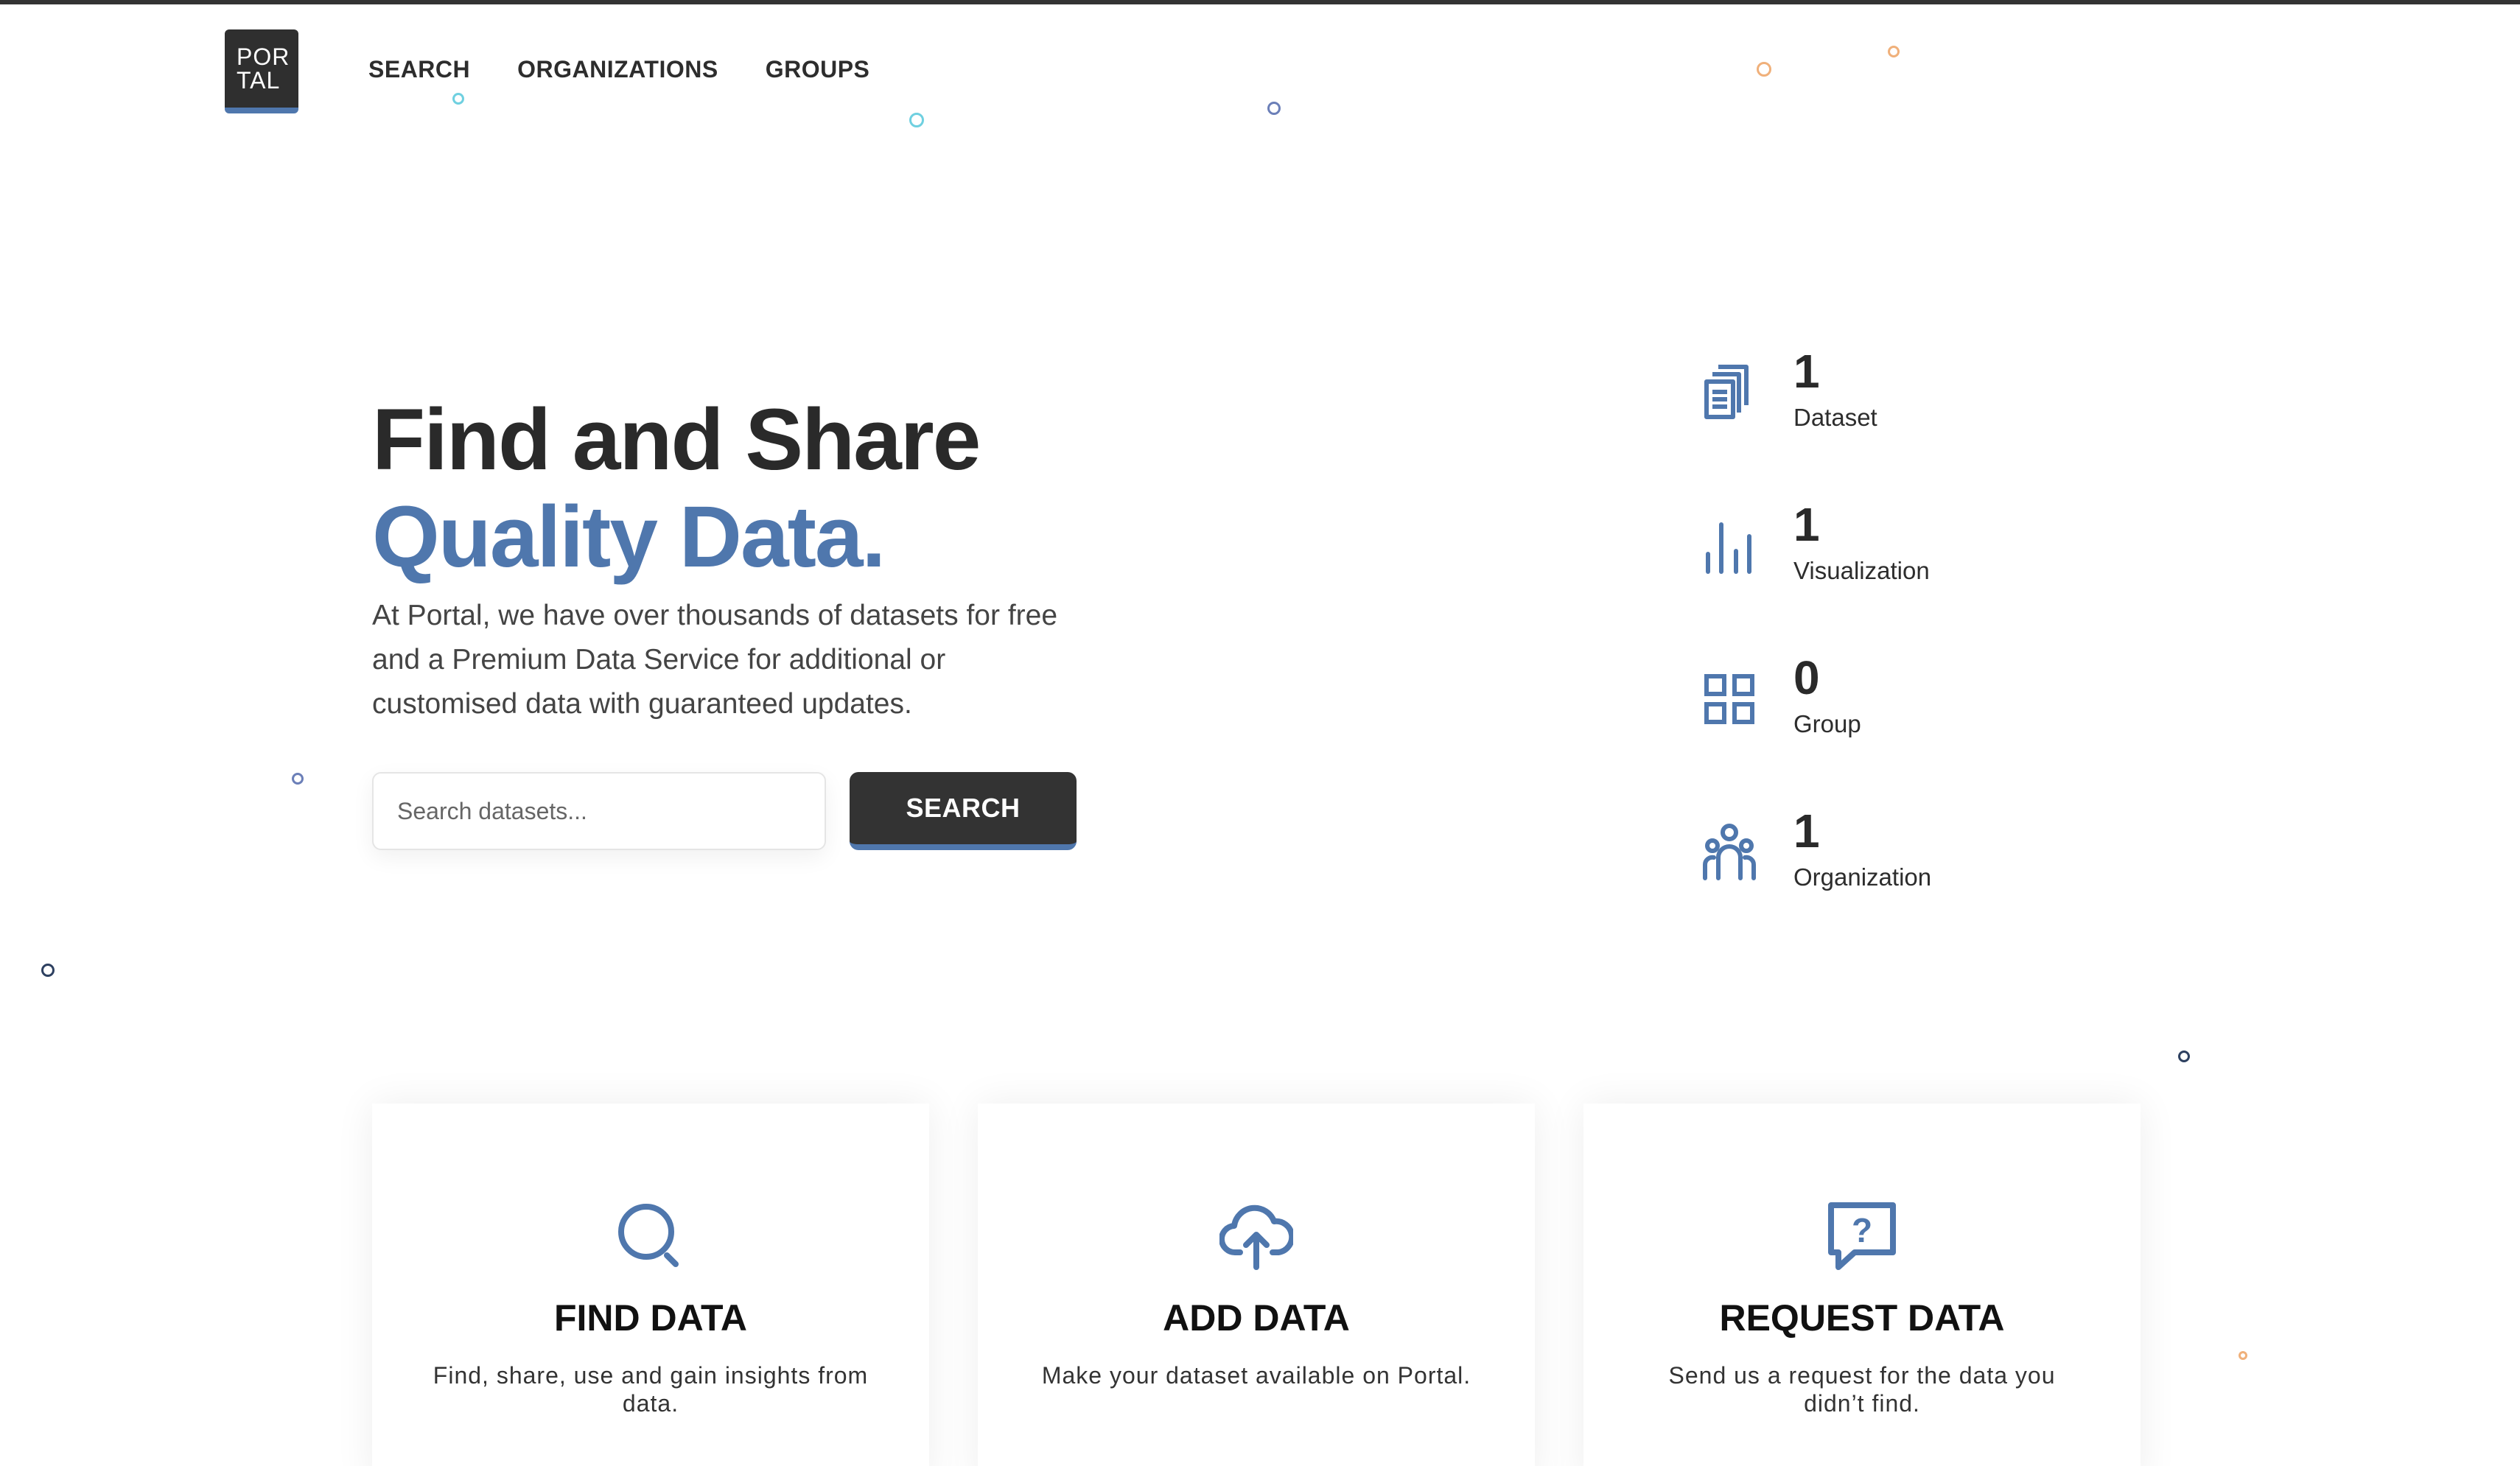 Image resolution: width=2520 pixels, height=1466 pixels. I want to click on card-description: Make your dataset available on Portal., so click(1256, 1375).